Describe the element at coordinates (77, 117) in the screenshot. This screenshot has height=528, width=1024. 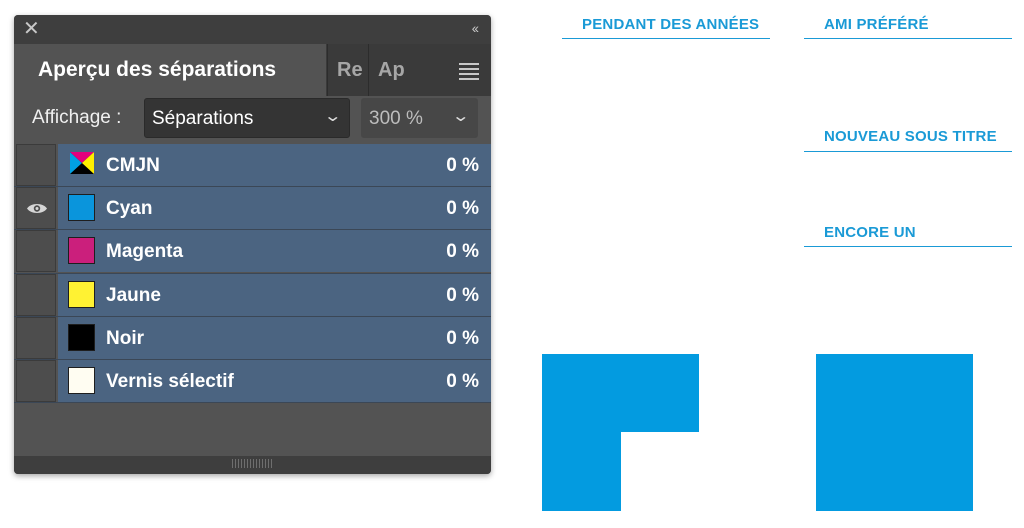
I see `view-label: Affichage :` at that location.